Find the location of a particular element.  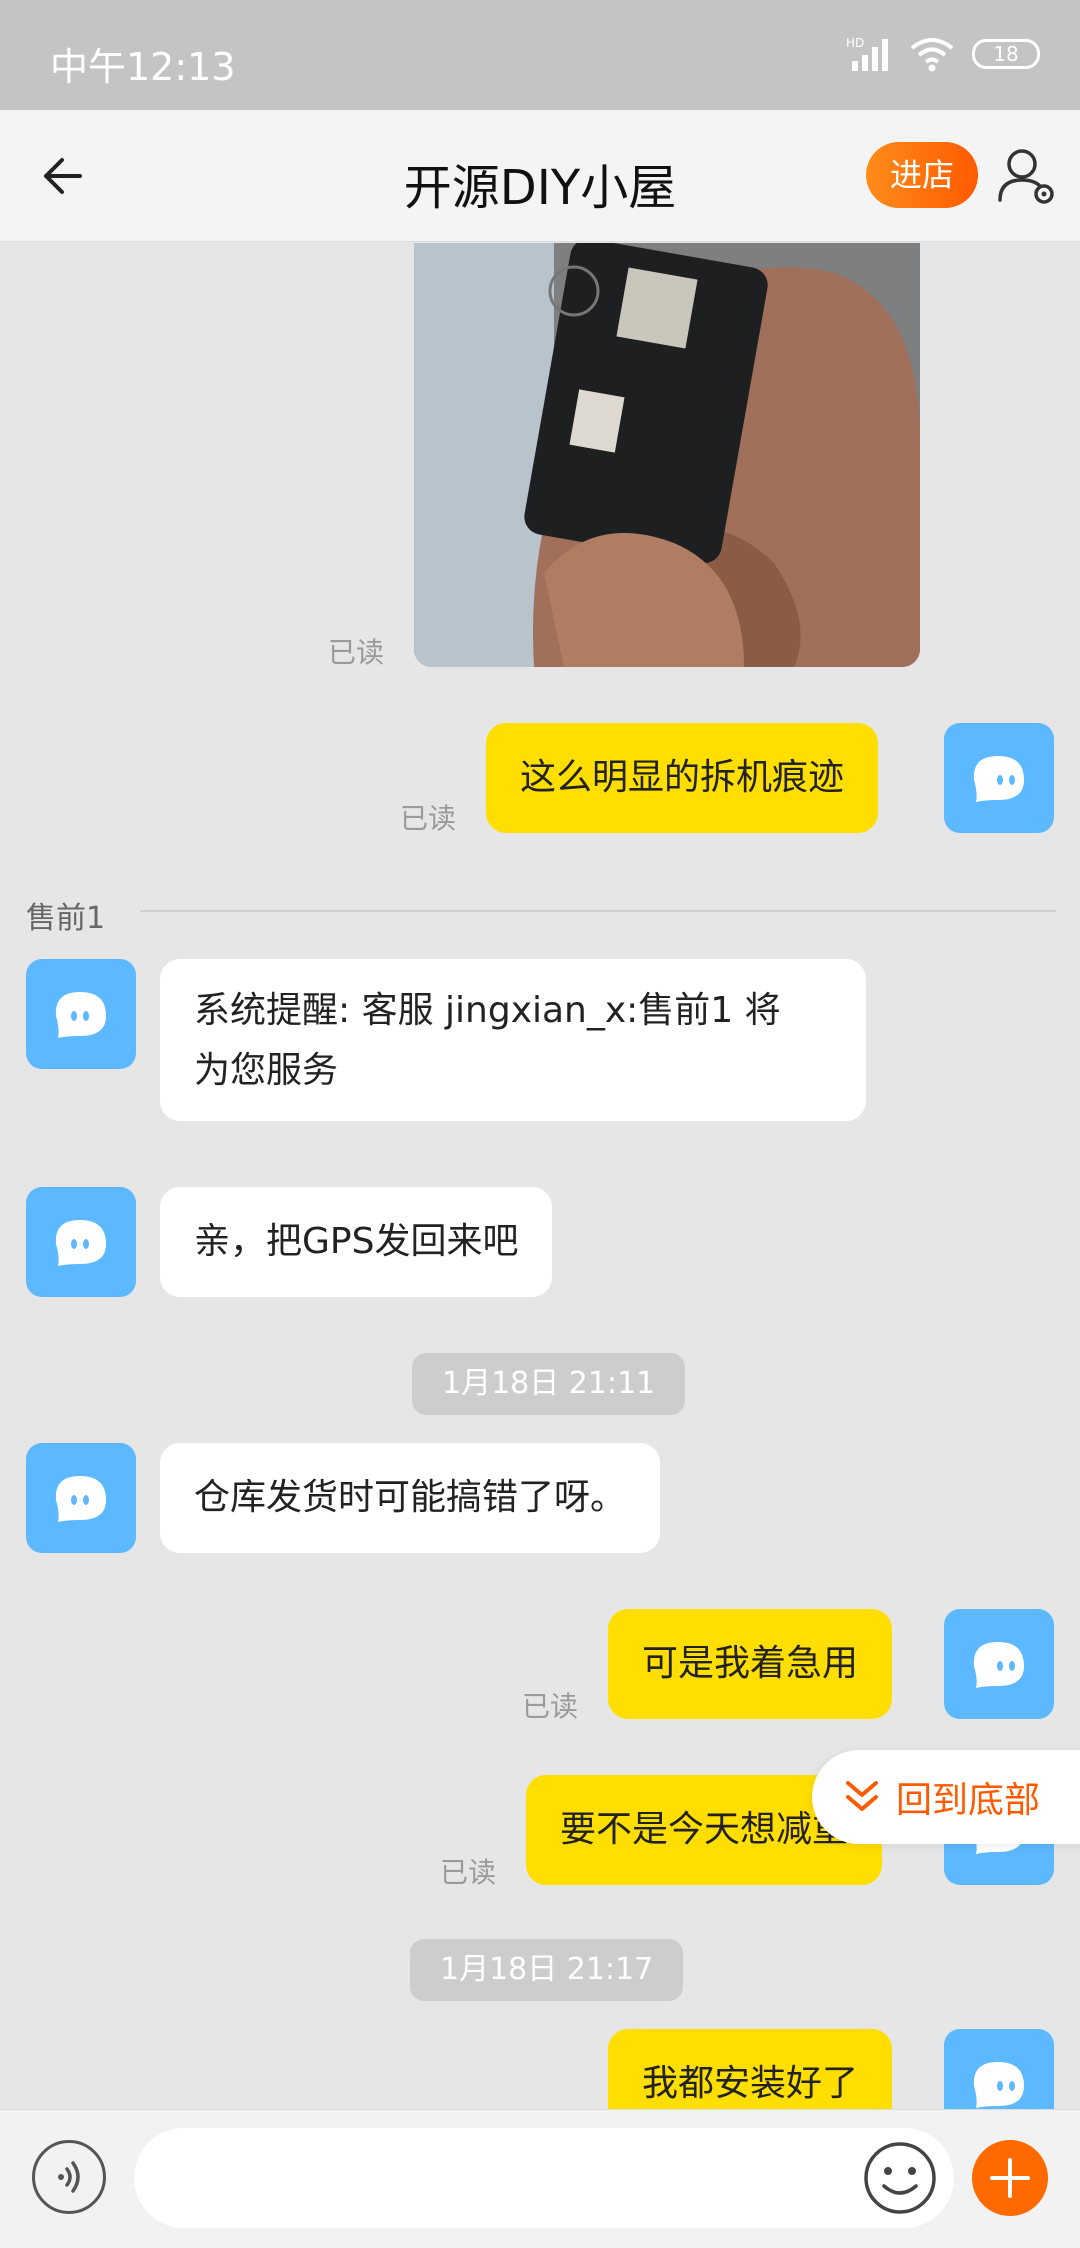

timestamp: 1月18日 21:17 is located at coordinates (547, 1970).